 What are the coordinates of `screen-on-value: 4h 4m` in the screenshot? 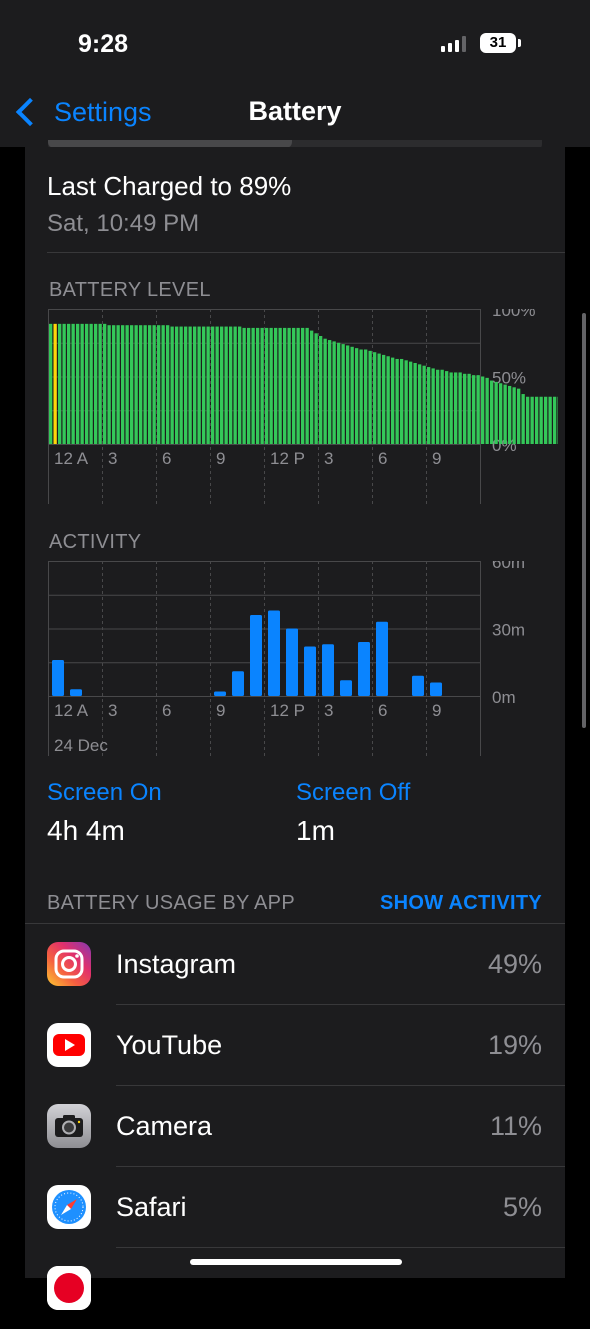 It's located at (86, 830).